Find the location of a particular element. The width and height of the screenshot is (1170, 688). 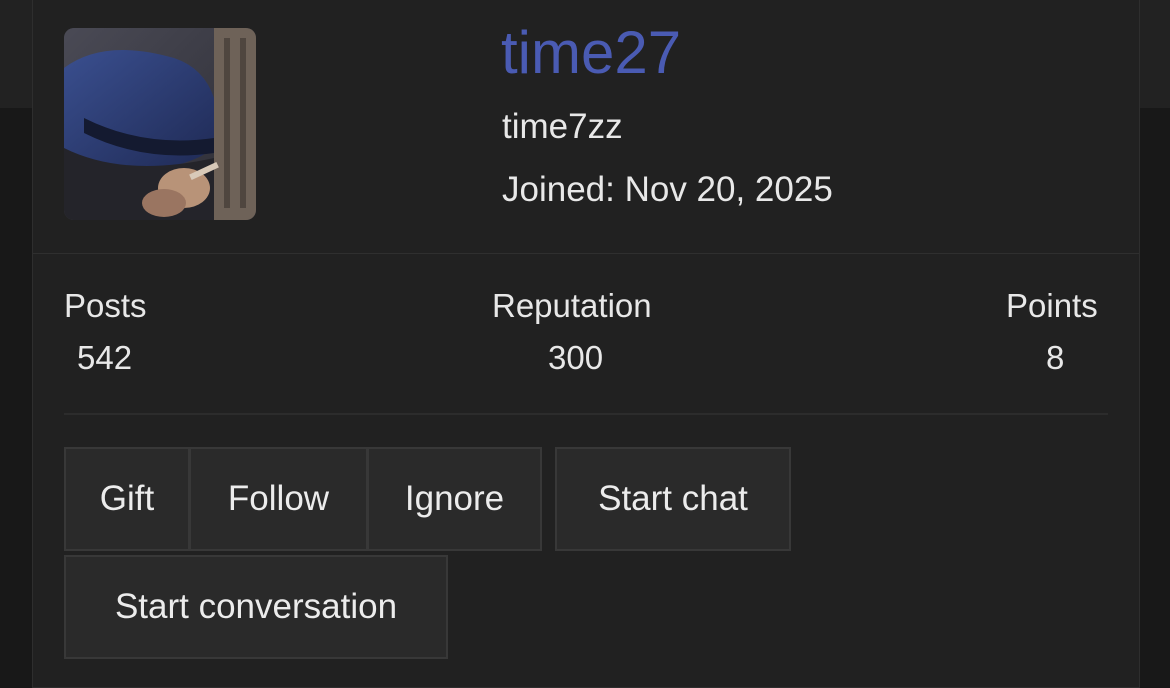

joined-date: Joined: Nov 20, 2025 is located at coordinates (667, 189).